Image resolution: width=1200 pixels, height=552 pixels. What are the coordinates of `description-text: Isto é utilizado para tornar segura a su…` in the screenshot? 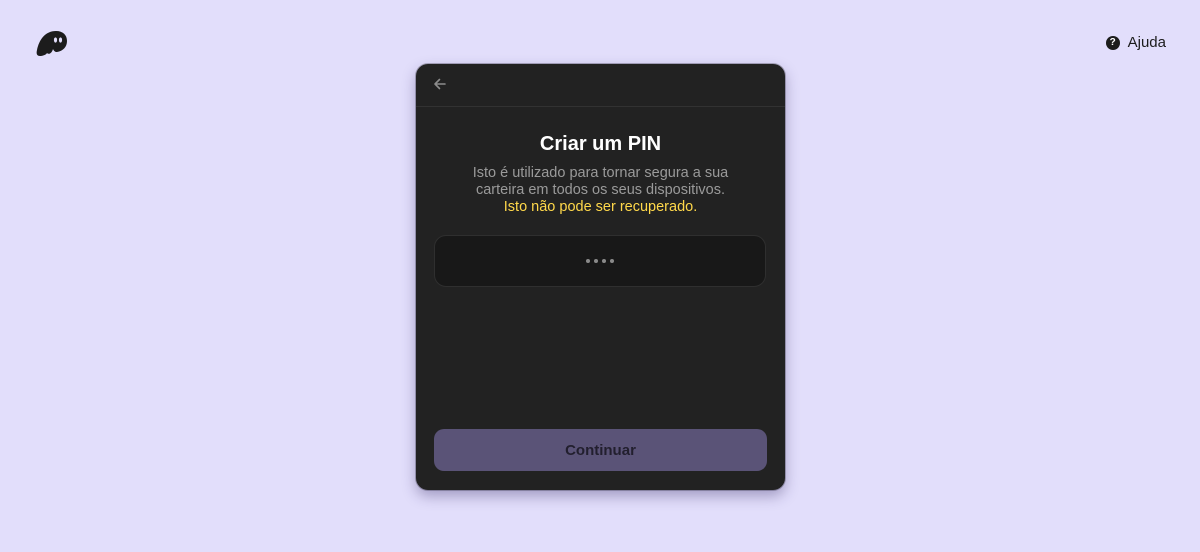 It's located at (600, 181).